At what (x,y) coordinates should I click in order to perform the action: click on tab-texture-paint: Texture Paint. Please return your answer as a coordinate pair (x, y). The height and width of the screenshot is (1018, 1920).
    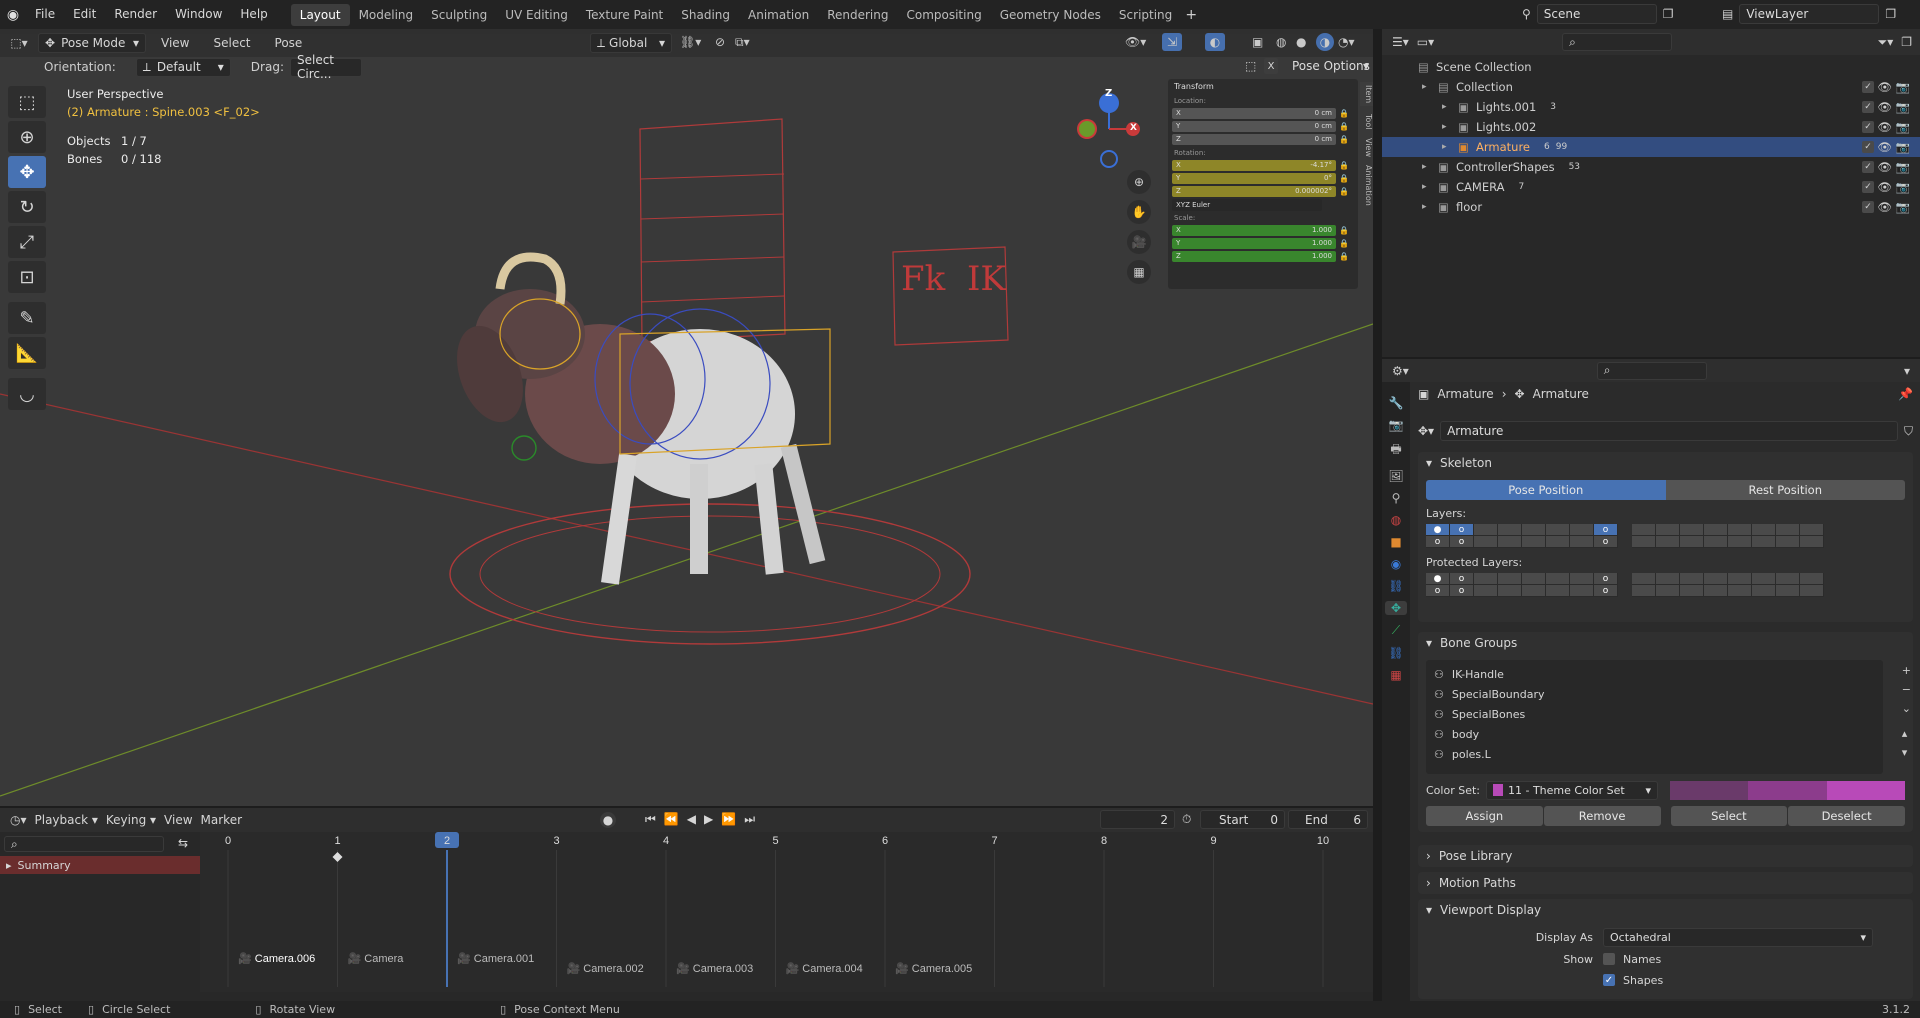
    Looking at the image, I should click on (624, 15).